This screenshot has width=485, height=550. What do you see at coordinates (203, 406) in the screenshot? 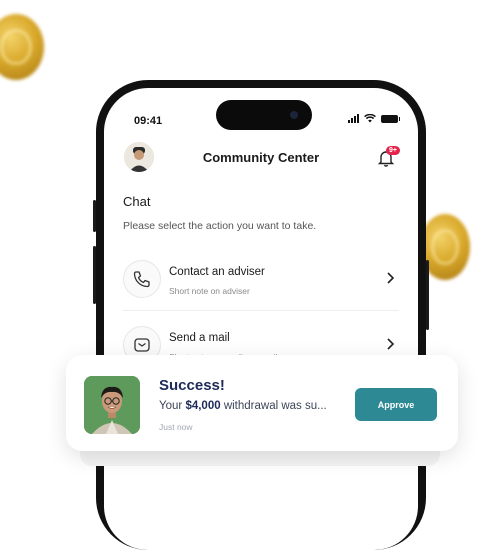
I see `toast-amount: $4,000` at bounding box center [203, 406].